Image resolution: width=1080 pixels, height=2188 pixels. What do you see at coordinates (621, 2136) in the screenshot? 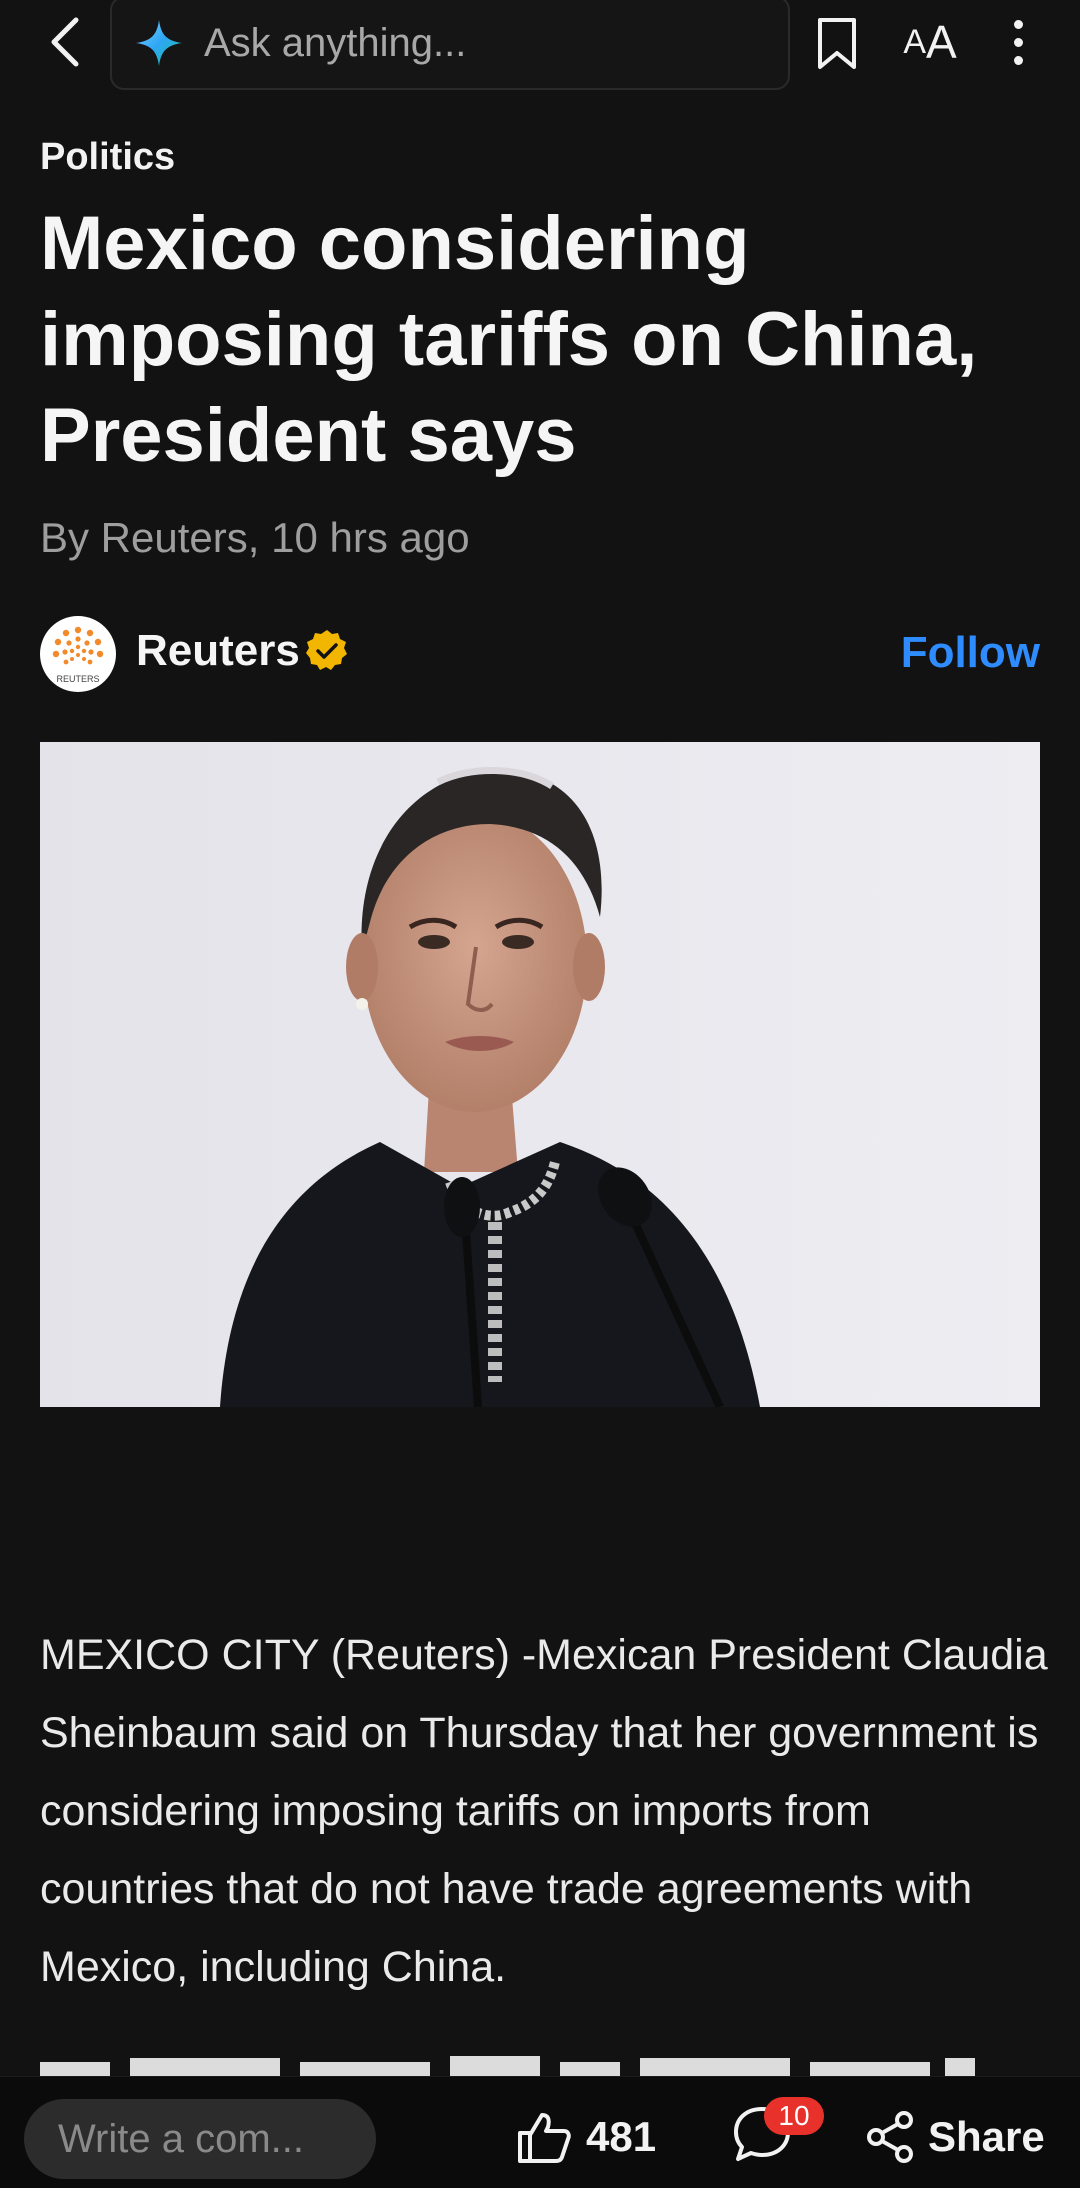
I see `like-count: 481` at bounding box center [621, 2136].